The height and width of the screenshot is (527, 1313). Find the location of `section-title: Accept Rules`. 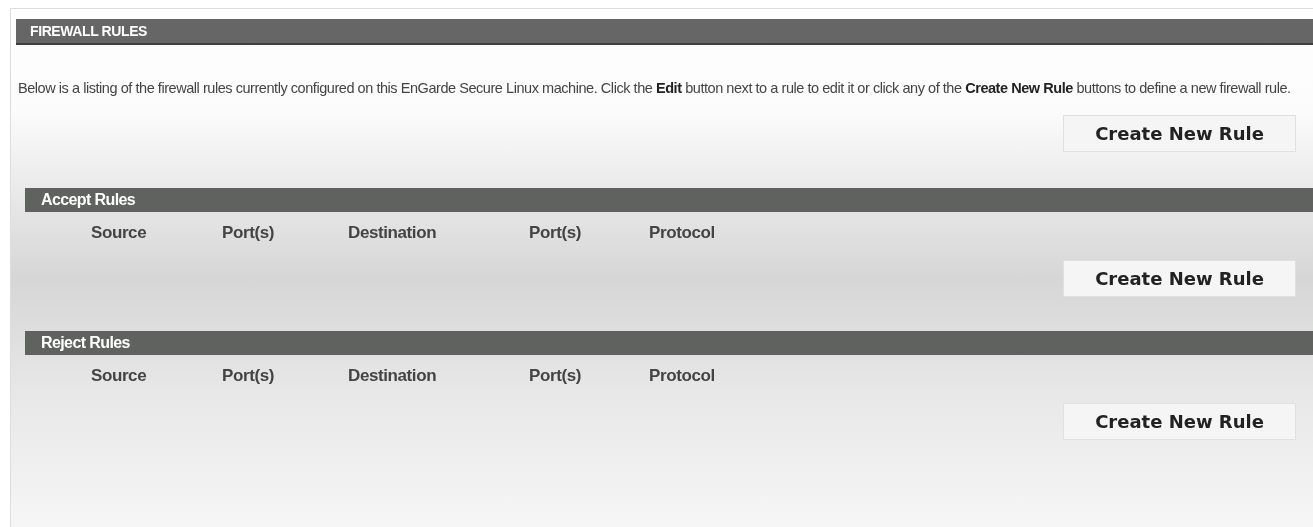

section-title: Accept Rules is located at coordinates (88, 200).